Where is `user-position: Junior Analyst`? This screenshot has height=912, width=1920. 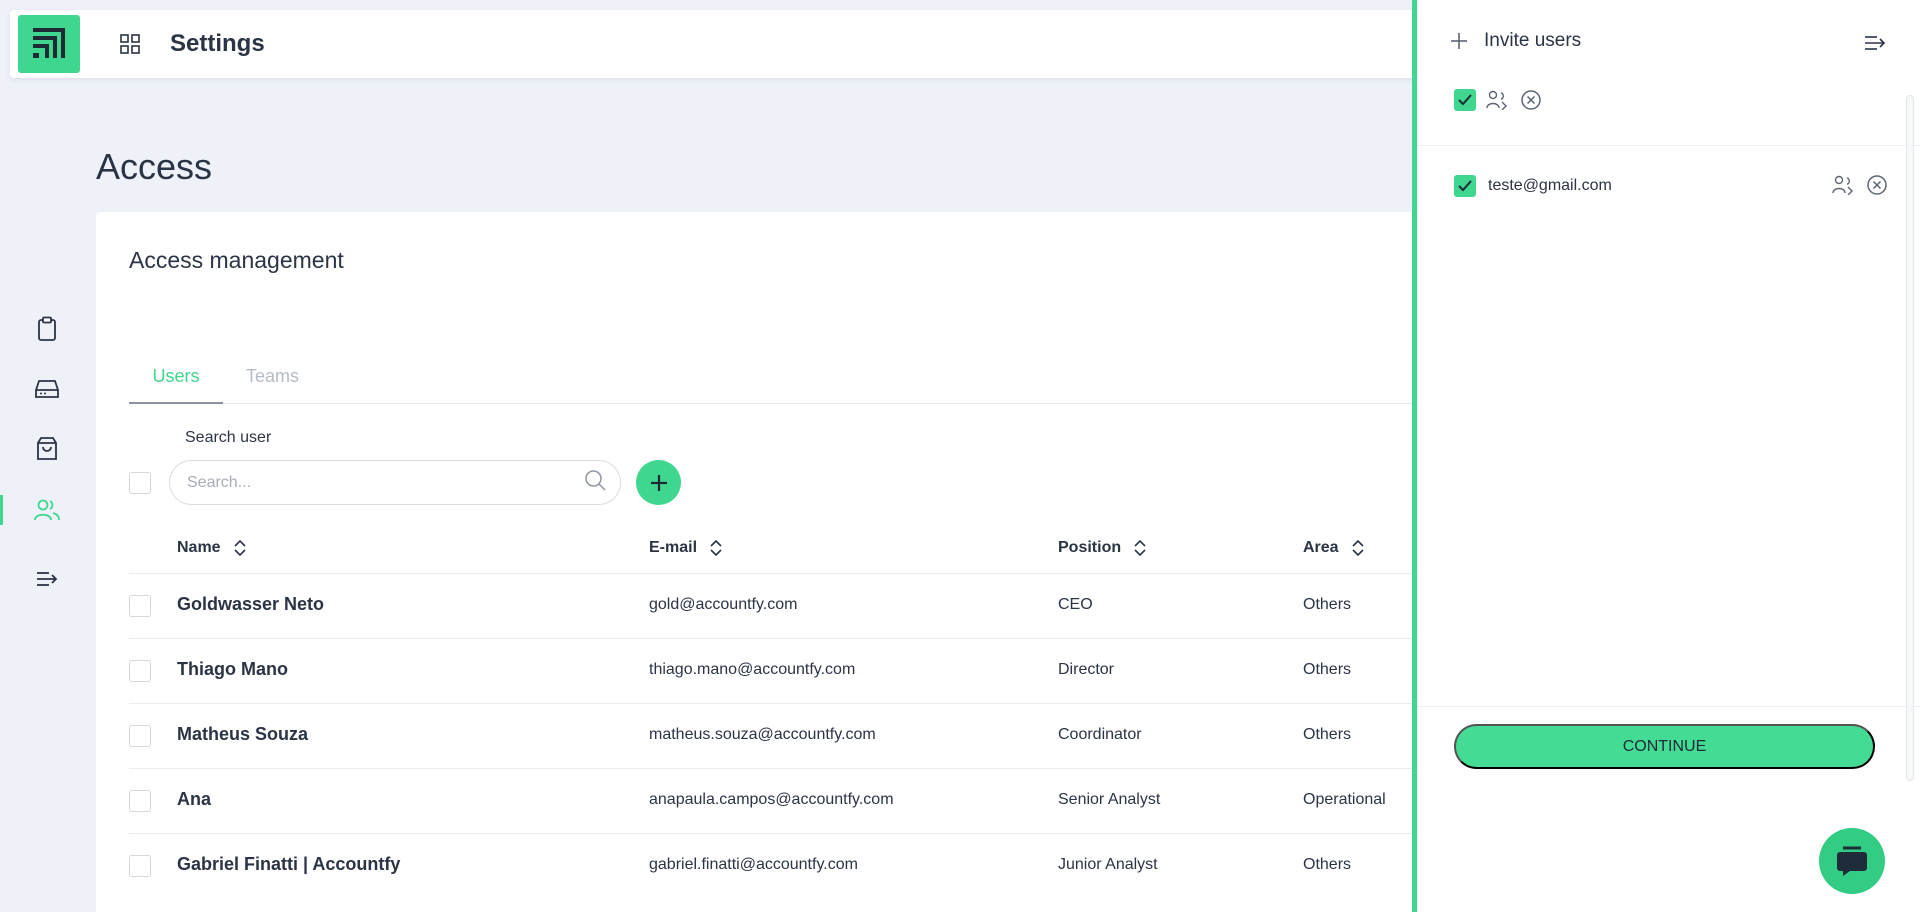 user-position: Junior Analyst is located at coordinates (1108, 864).